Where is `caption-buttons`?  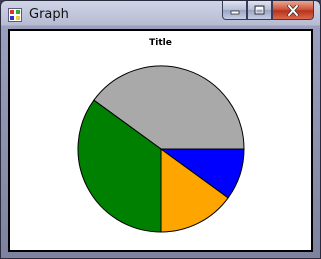 caption-buttons is located at coordinates (268, 11).